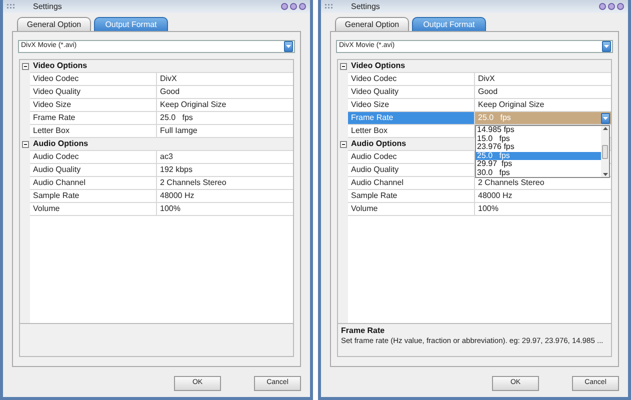 The image size is (631, 400). Describe the element at coordinates (161, 144) in the screenshot. I see `section-header: Audio Options` at that location.